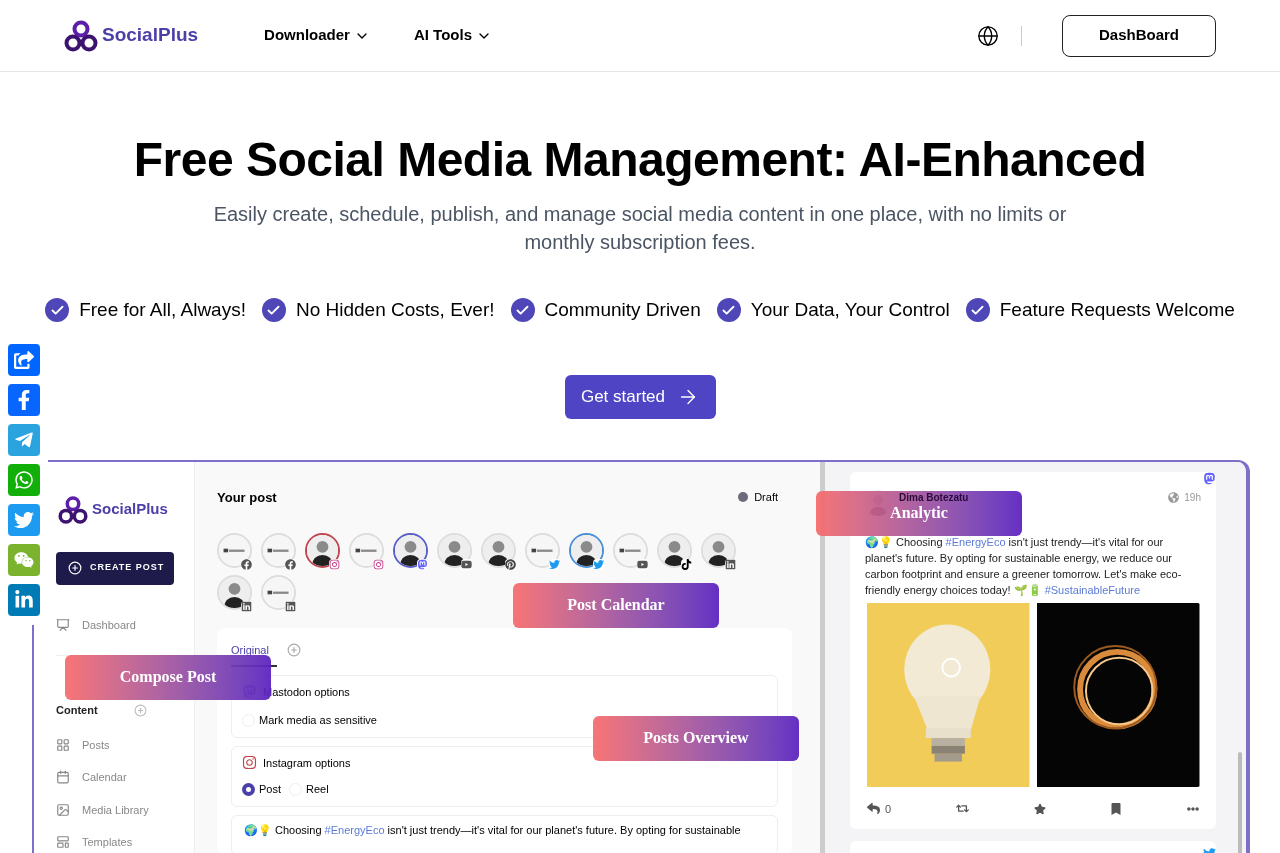 This screenshot has height=853, width=1280. Describe the element at coordinates (24, 480) in the screenshot. I see `whatsapp-icon` at that location.